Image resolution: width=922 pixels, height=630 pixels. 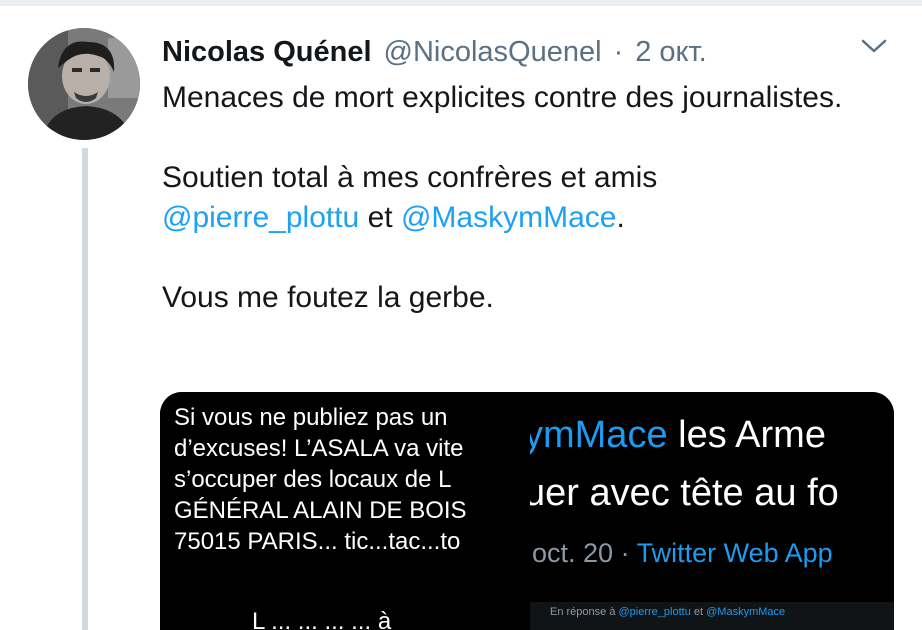 What do you see at coordinates (461, 3) in the screenshot?
I see `top-divider` at bounding box center [461, 3].